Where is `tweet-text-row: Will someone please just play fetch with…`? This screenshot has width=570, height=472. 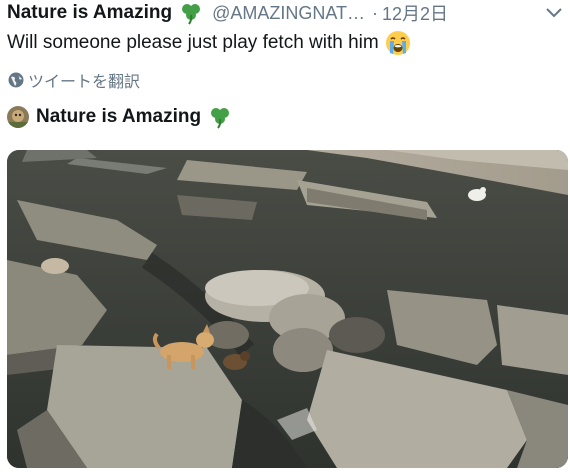
tweet-text-row: Will someone please just play fetch with… is located at coordinates (209, 43).